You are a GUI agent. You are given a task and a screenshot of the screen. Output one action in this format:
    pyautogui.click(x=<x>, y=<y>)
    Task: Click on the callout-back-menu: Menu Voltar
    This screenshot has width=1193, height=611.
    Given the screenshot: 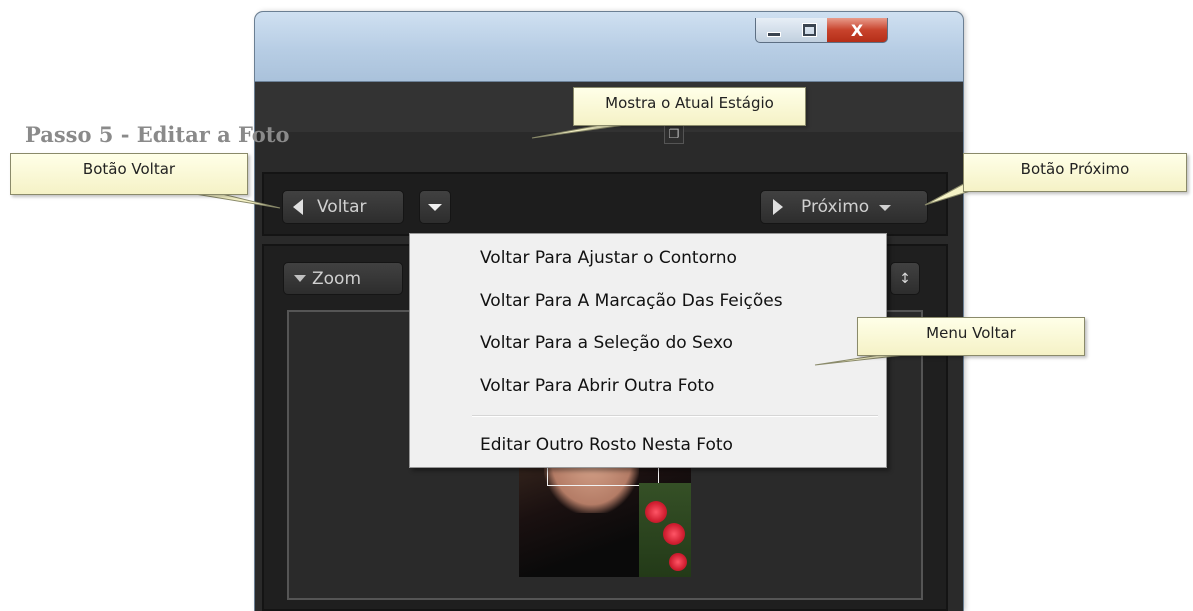 What is the action you would take?
    pyautogui.click(x=971, y=336)
    